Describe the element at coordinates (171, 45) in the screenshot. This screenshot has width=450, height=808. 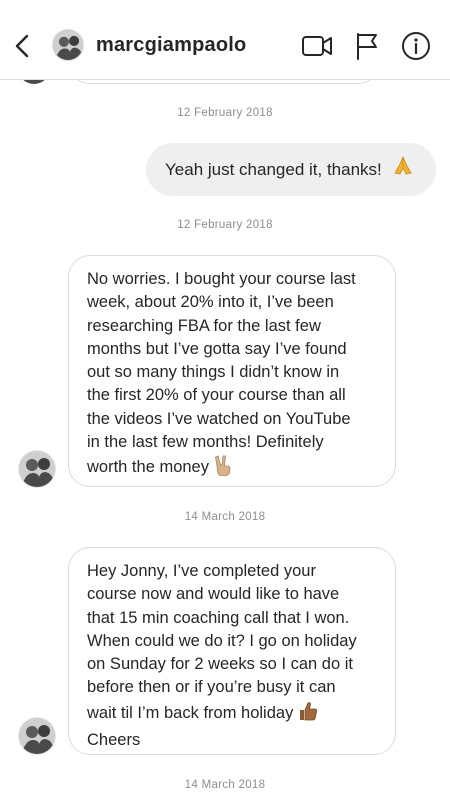
I see `header-username: marcgiampaolo` at that location.